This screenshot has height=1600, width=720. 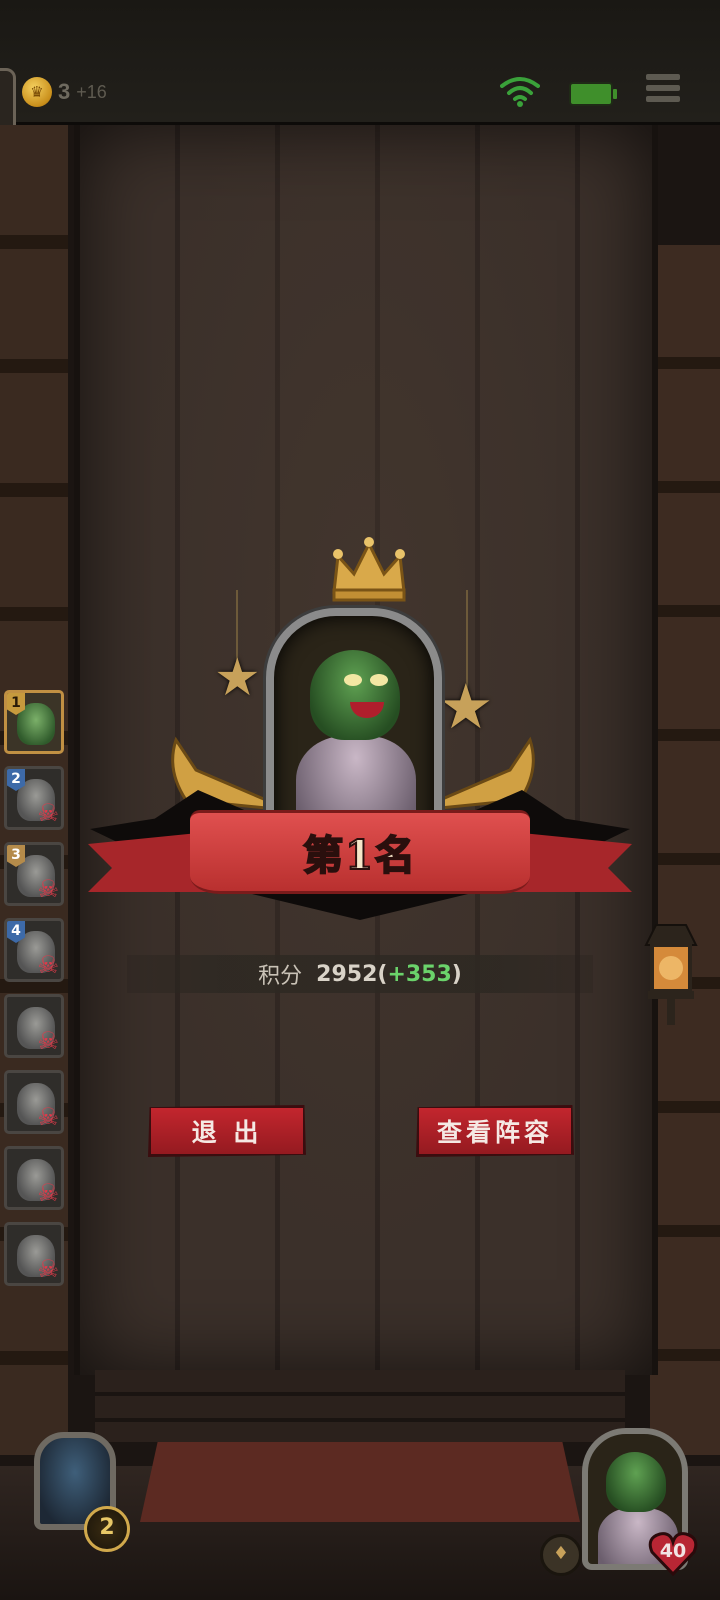 I want to click on player-entry: 1, so click(x=34, y=722).